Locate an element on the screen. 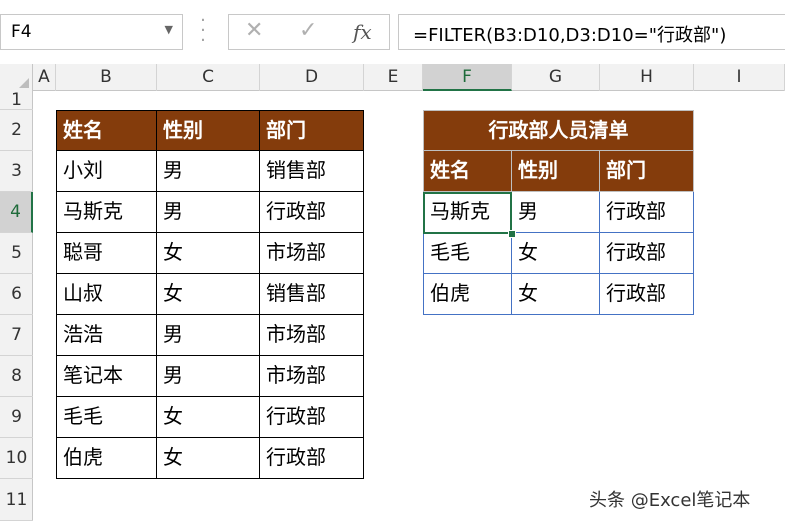 The width and height of the screenshot is (785, 521). row-headers: 1 2 3 4 5 6 7 8 9 10 11 is located at coordinates (16, 306).